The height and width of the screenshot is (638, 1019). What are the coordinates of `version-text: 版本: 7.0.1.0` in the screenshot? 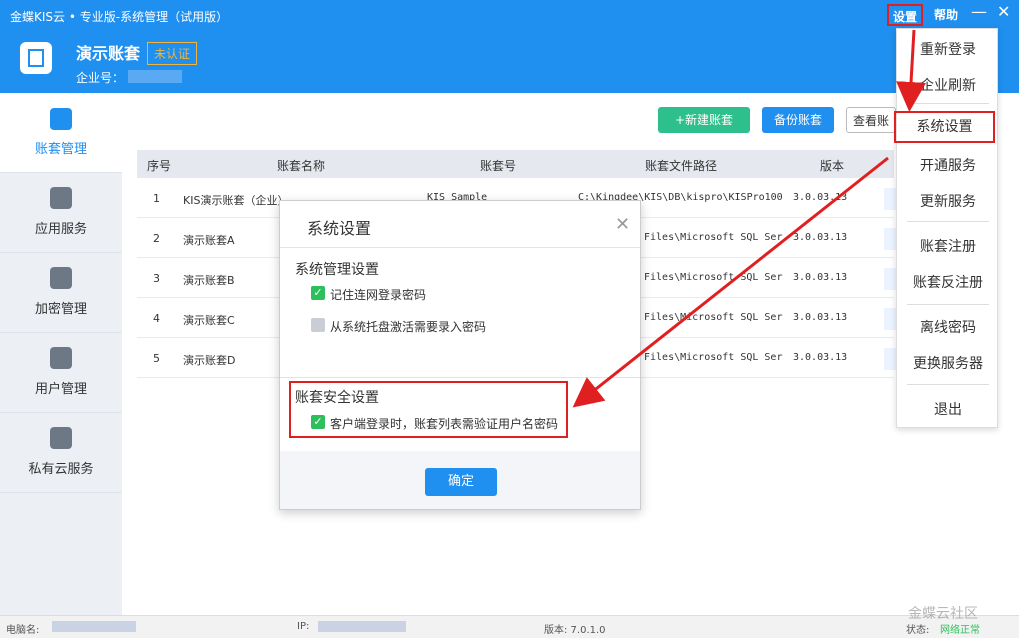 It's located at (575, 630).